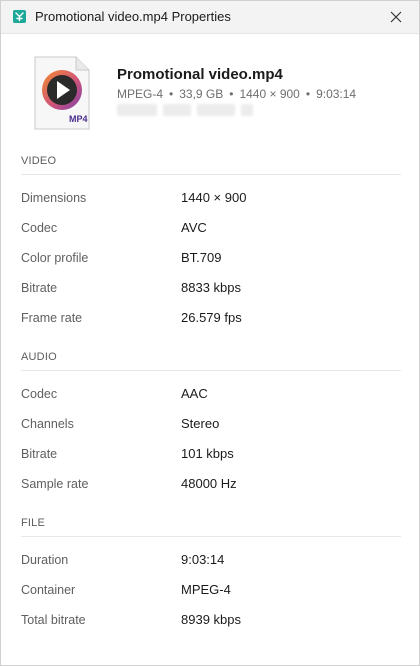 The height and width of the screenshot is (666, 420). What do you see at coordinates (52, 318) in the screenshot?
I see `property-label: Frame rate` at bounding box center [52, 318].